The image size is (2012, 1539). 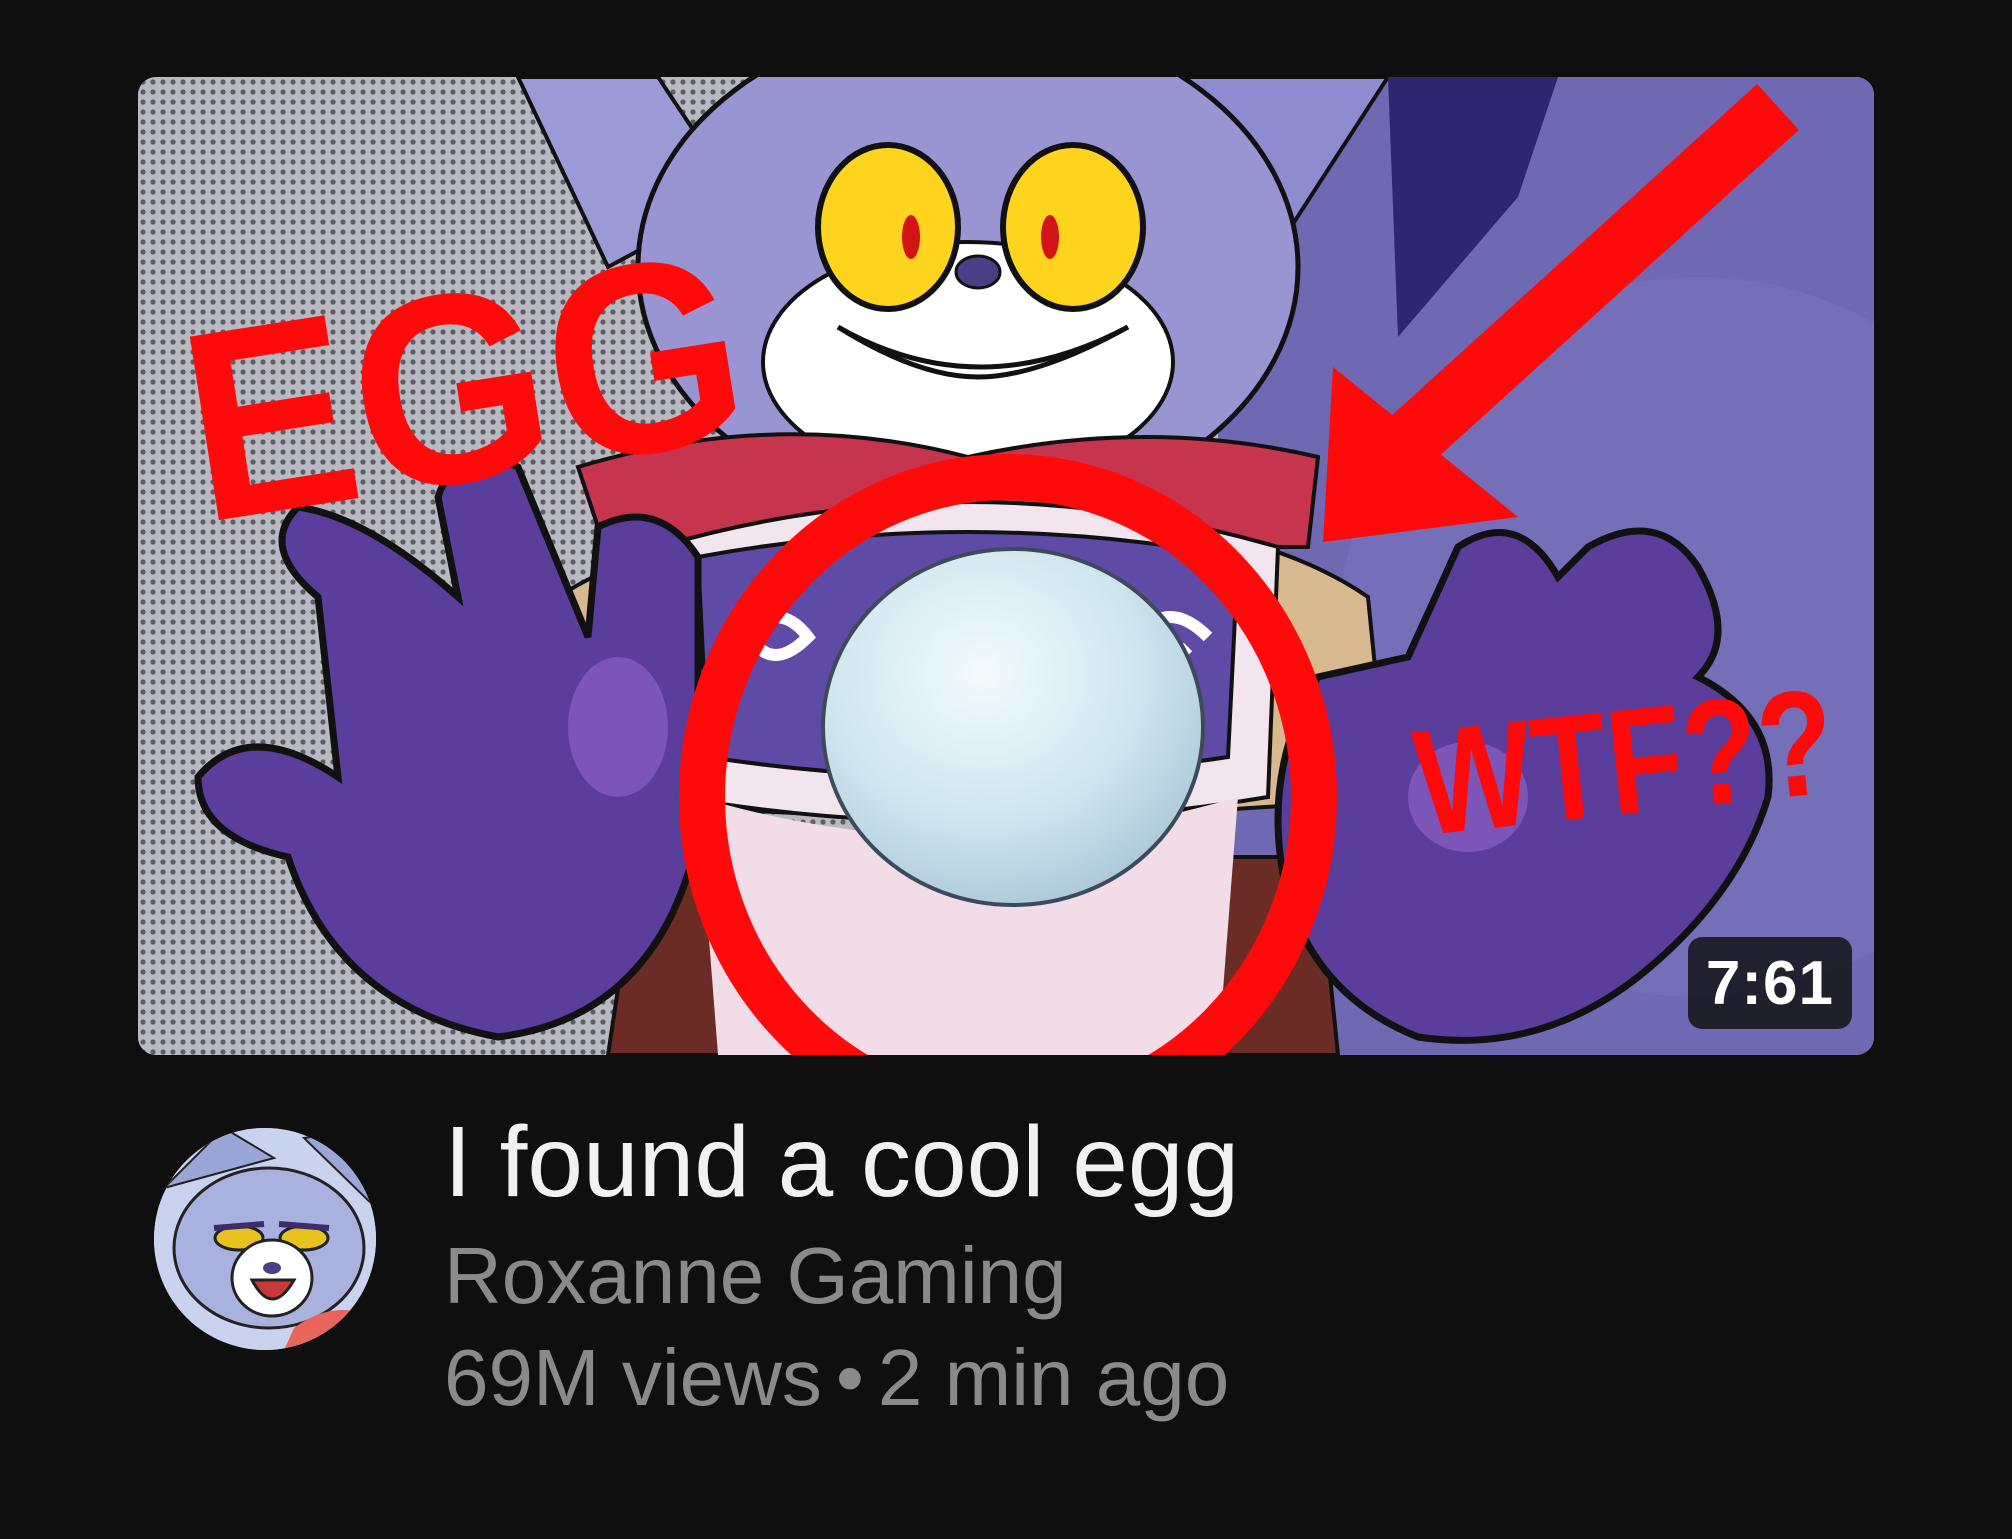 I want to click on video-stats: 69M views • 2 min ago, so click(x=1144, y=1378).